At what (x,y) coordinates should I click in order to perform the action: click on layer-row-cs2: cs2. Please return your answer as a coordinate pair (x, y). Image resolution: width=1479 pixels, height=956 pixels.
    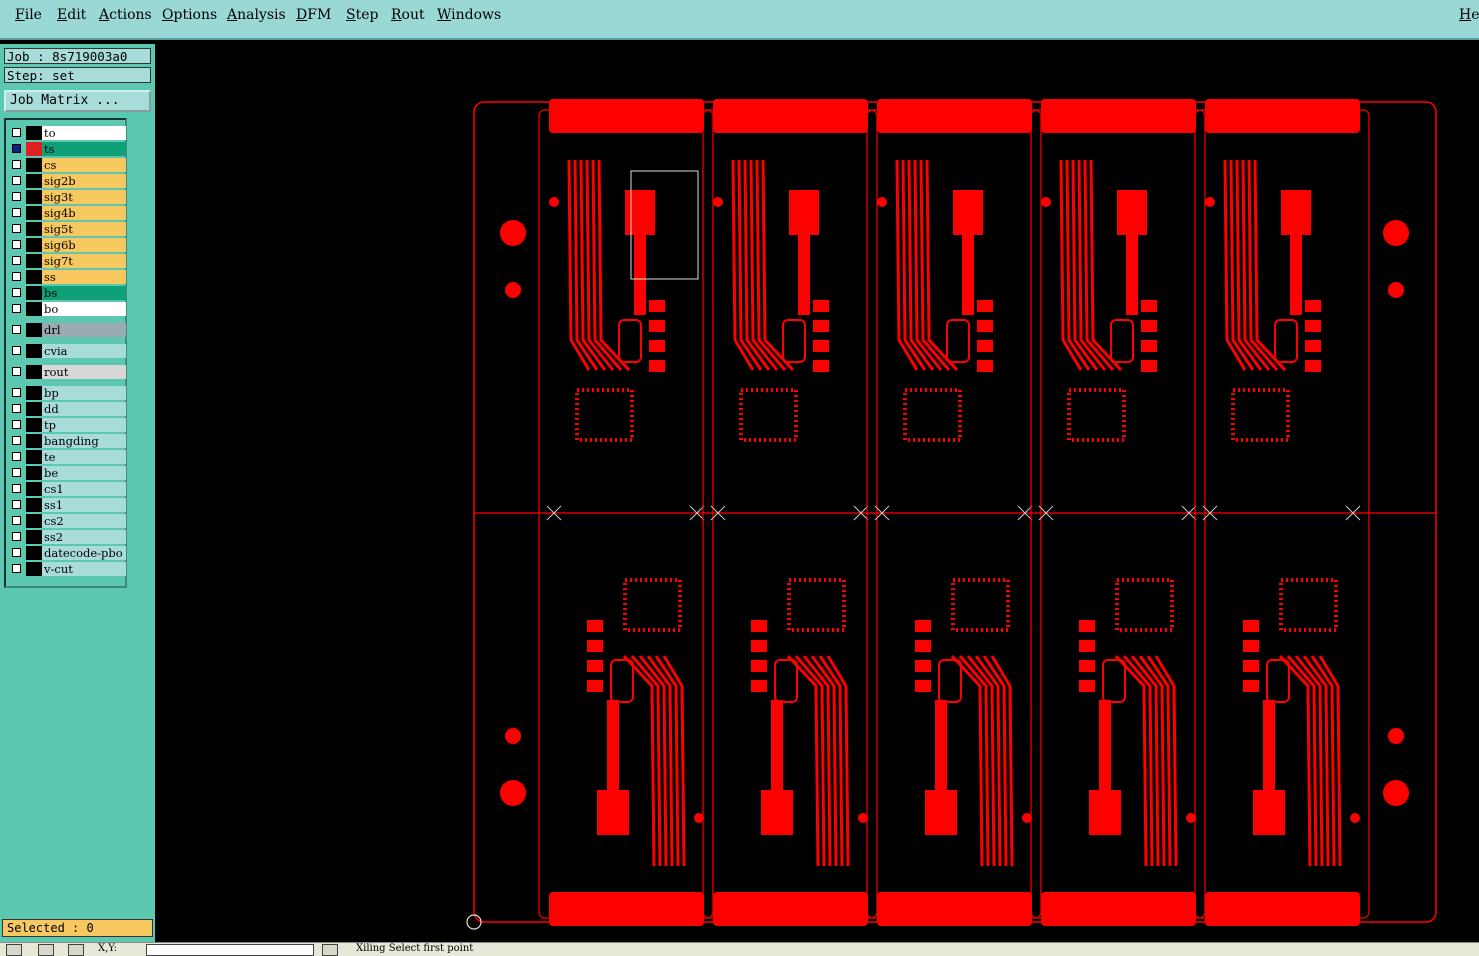
    Looking at the image, I should click on (67, 521).